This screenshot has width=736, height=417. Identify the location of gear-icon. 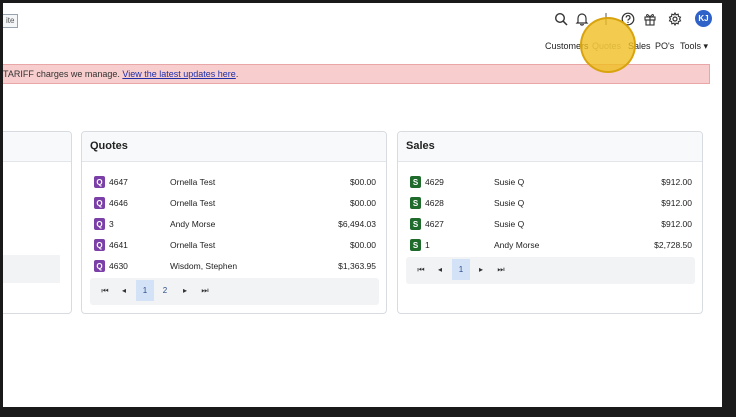
(675, 19).